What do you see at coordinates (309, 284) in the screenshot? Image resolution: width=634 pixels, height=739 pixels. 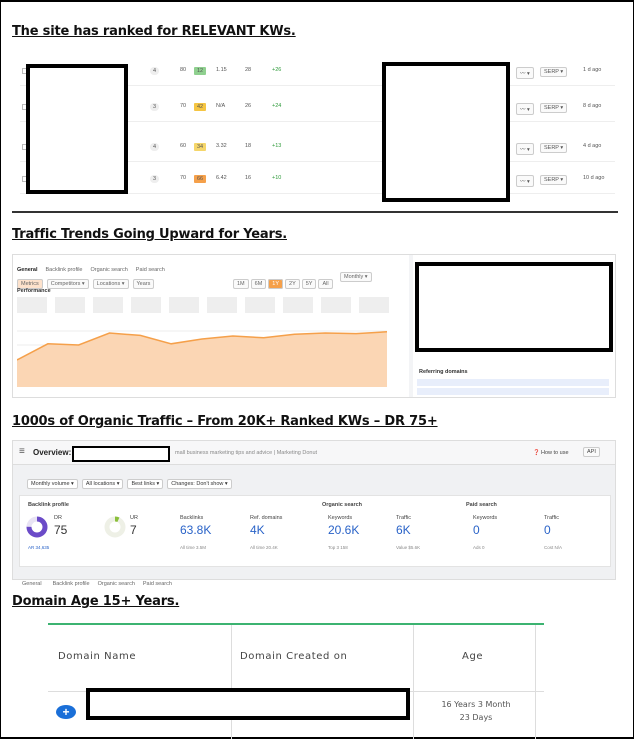 I see `range-option: 5Y` at bounding box center [309, 284].